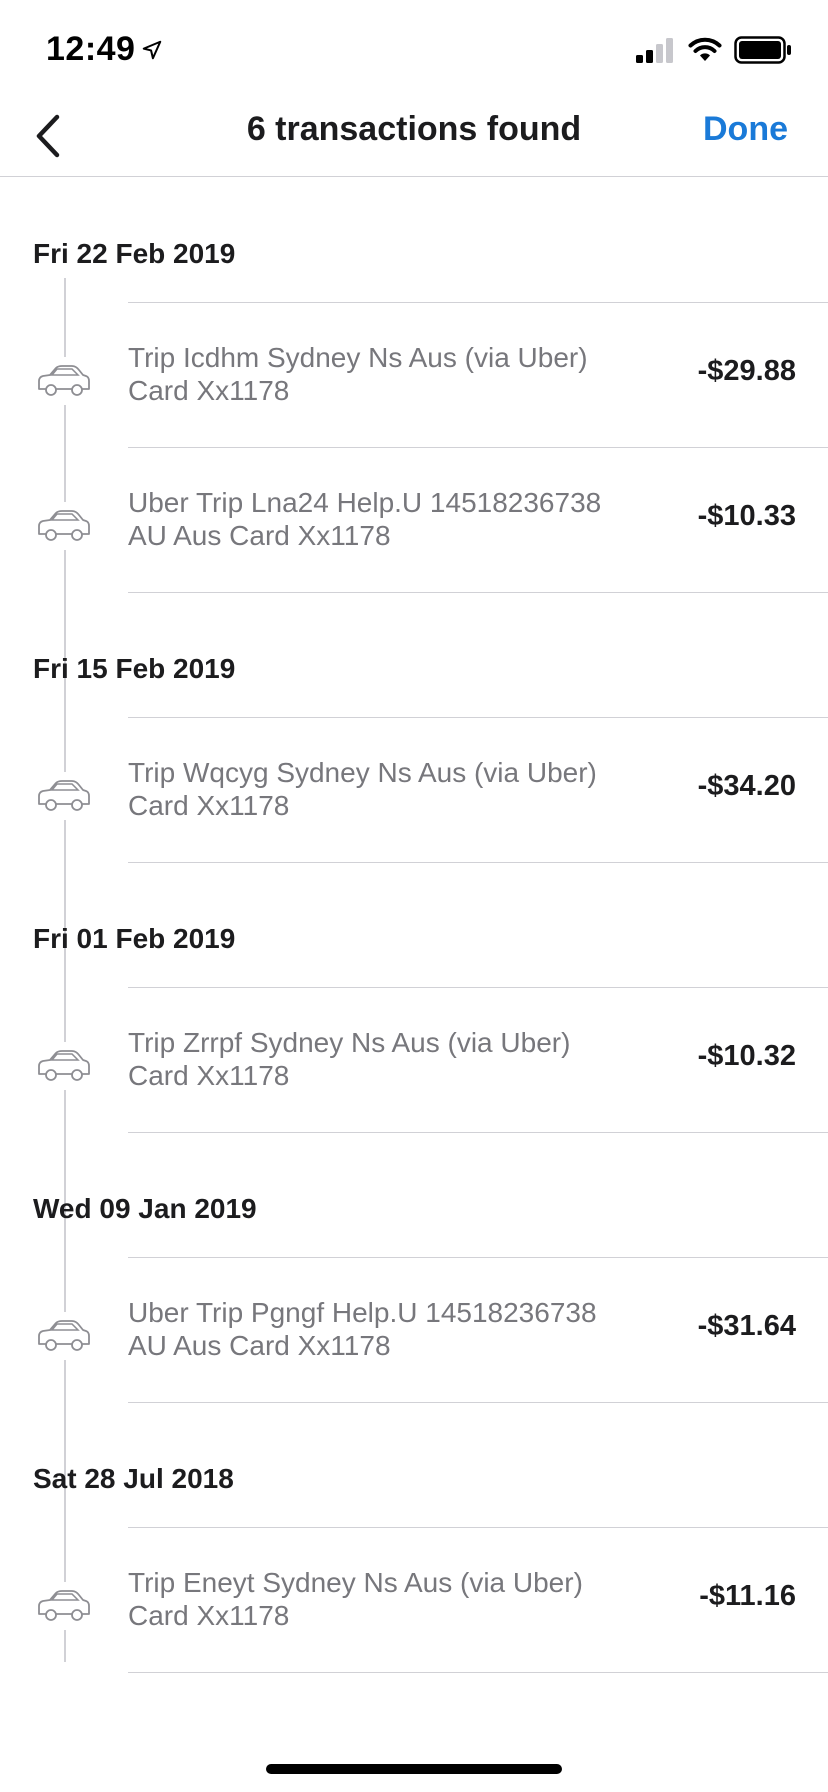  What do you see at coordinates (746, 516) in the screenshot?
I see `transaction-amount: -$10.33` at bounding box center [746, 516].